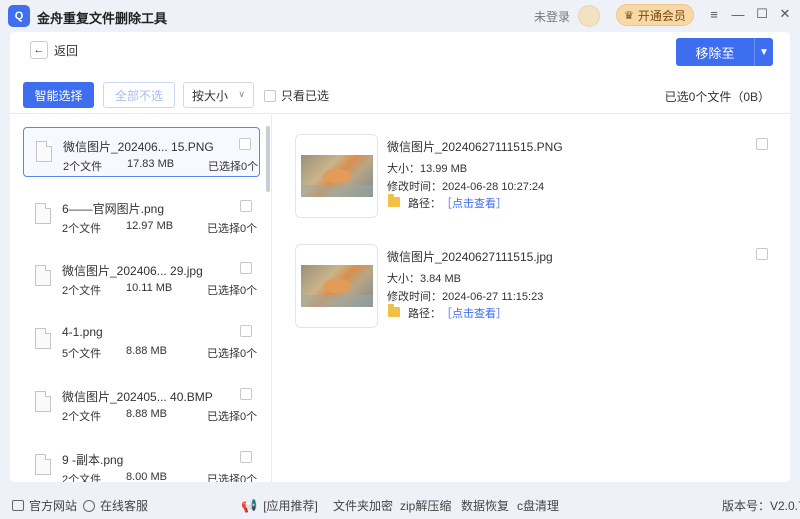 This screenshot has height=519, width=800. I want to click on minimize-icon: —, so click(738, 14).